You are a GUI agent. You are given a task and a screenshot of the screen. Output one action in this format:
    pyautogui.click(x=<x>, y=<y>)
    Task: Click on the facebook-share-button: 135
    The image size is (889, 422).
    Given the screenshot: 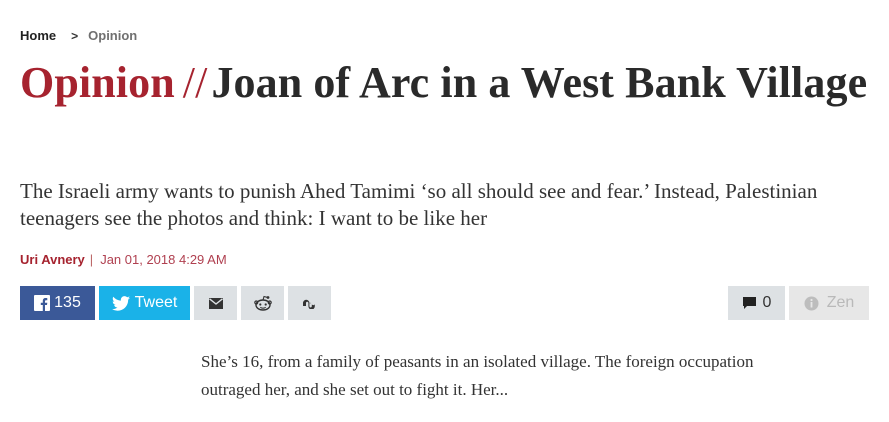 What is the action you would take?
    pyautogui.click(x=57, y=303)
    